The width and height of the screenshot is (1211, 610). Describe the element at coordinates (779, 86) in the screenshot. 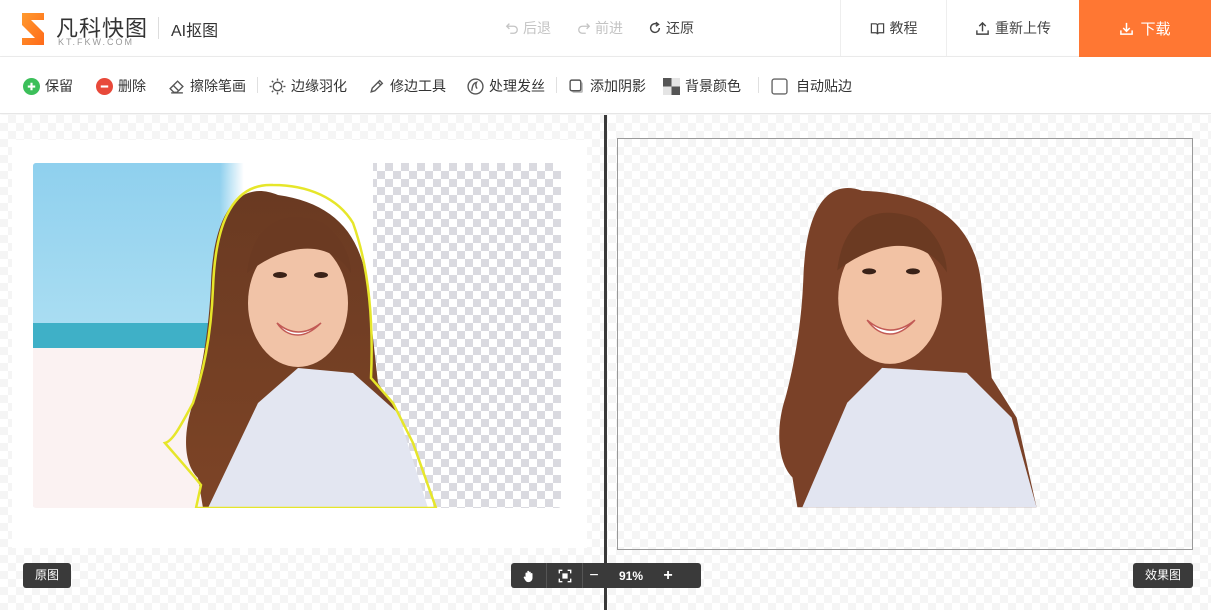

I see `checkbox-icon` at that location.